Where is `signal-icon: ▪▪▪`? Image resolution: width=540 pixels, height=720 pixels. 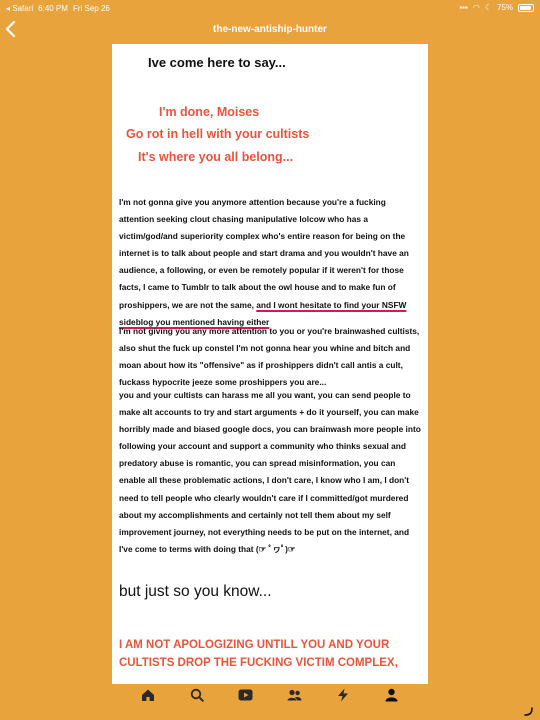 signal-icon: ▪▪▪ is located at coordinates (463, 7).